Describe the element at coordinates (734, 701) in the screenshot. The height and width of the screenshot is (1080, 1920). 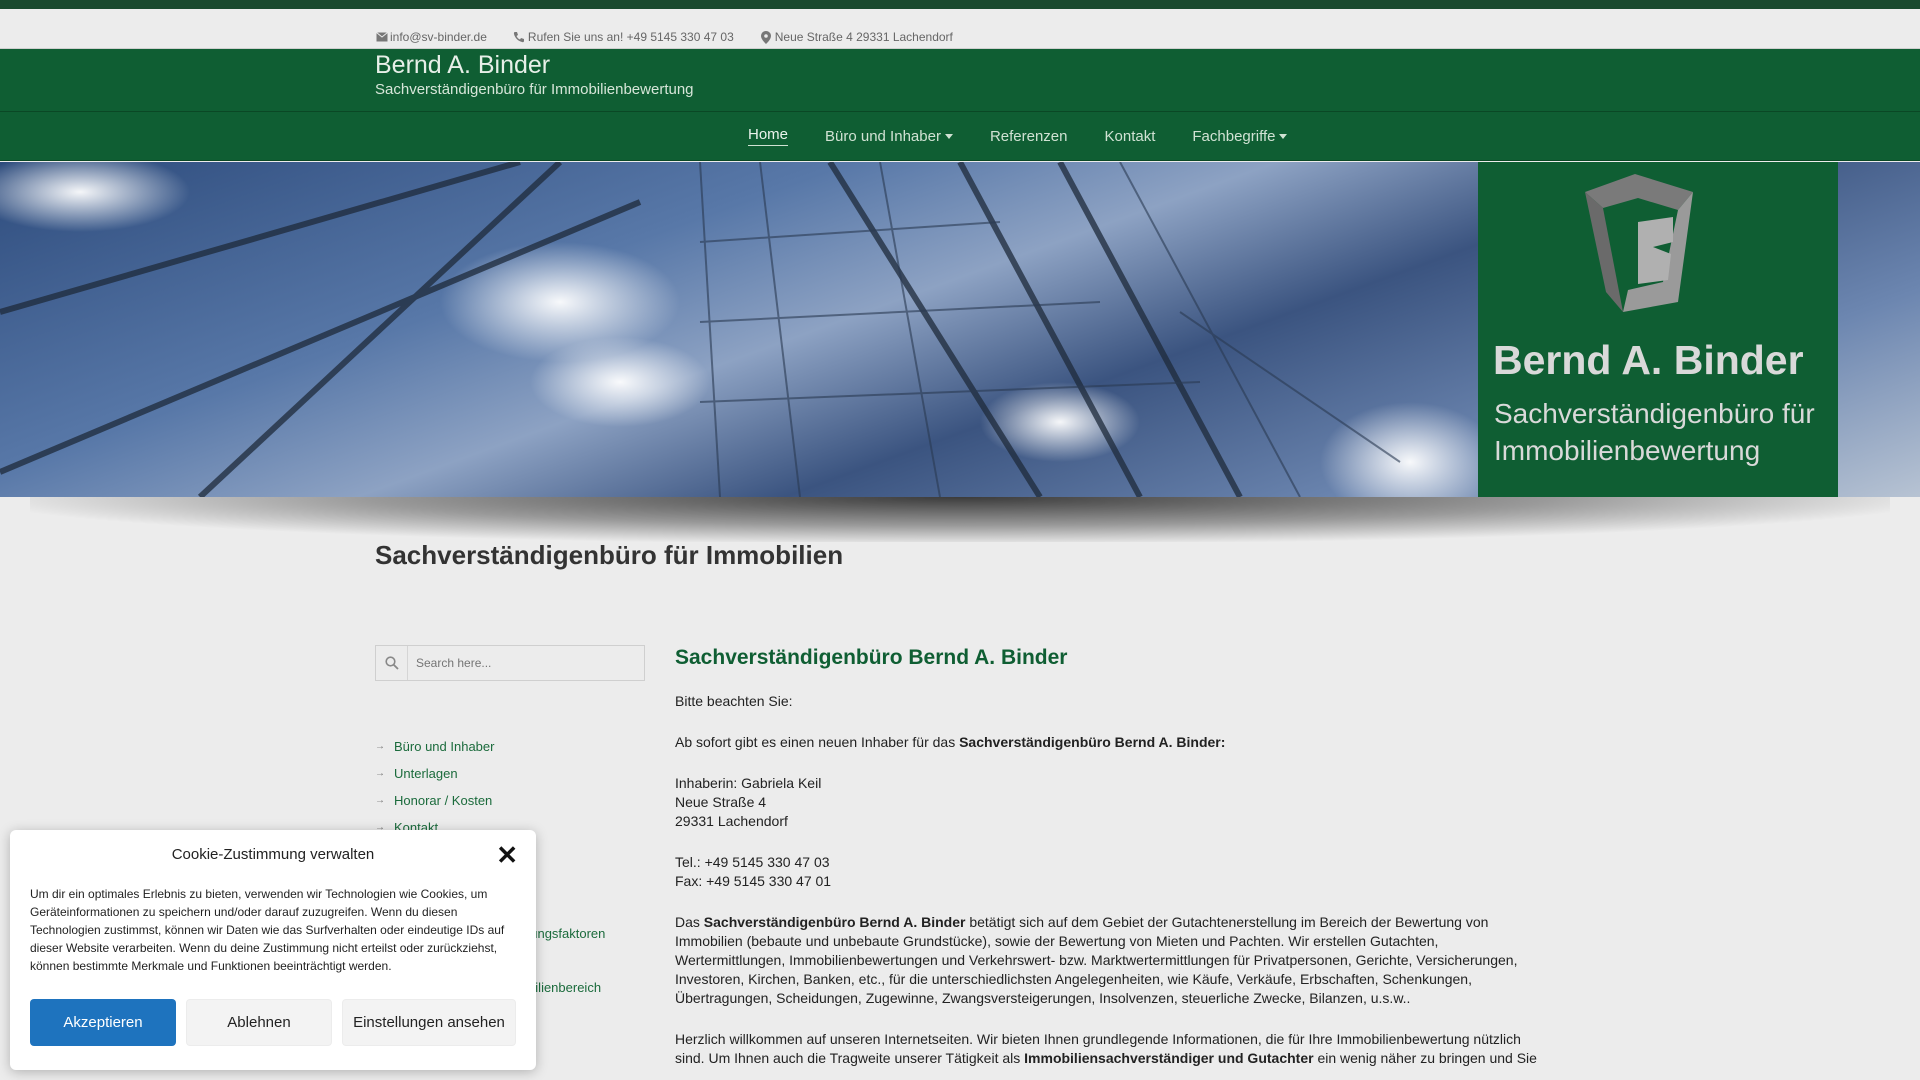
I see `notice-text: Bitte beachten Sie:` at that location.